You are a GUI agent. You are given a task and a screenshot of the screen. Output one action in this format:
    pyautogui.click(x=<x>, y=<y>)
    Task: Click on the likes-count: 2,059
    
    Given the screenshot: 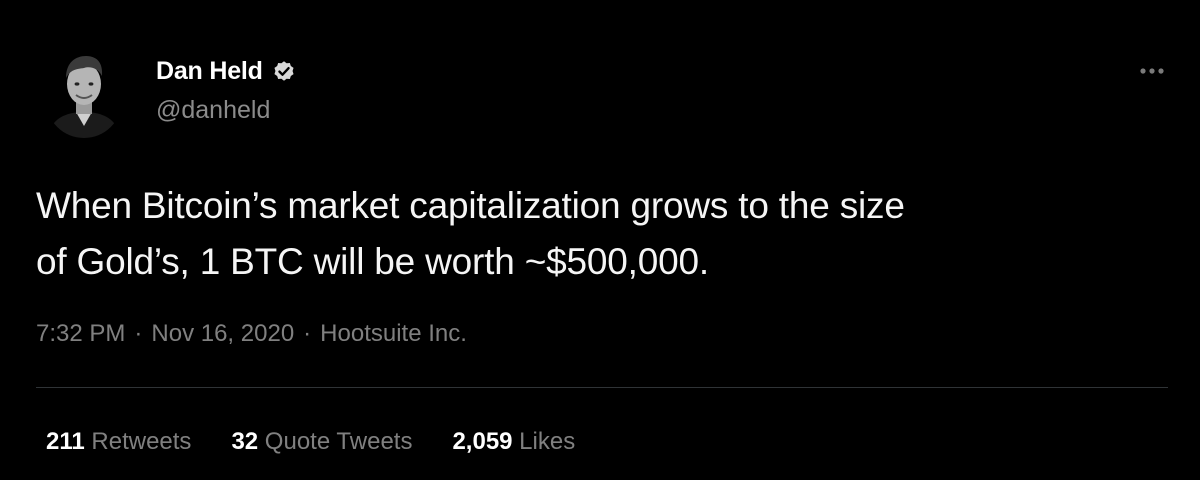 What is the action you would take?
    pyautogui.click(x=482, y=441)
    